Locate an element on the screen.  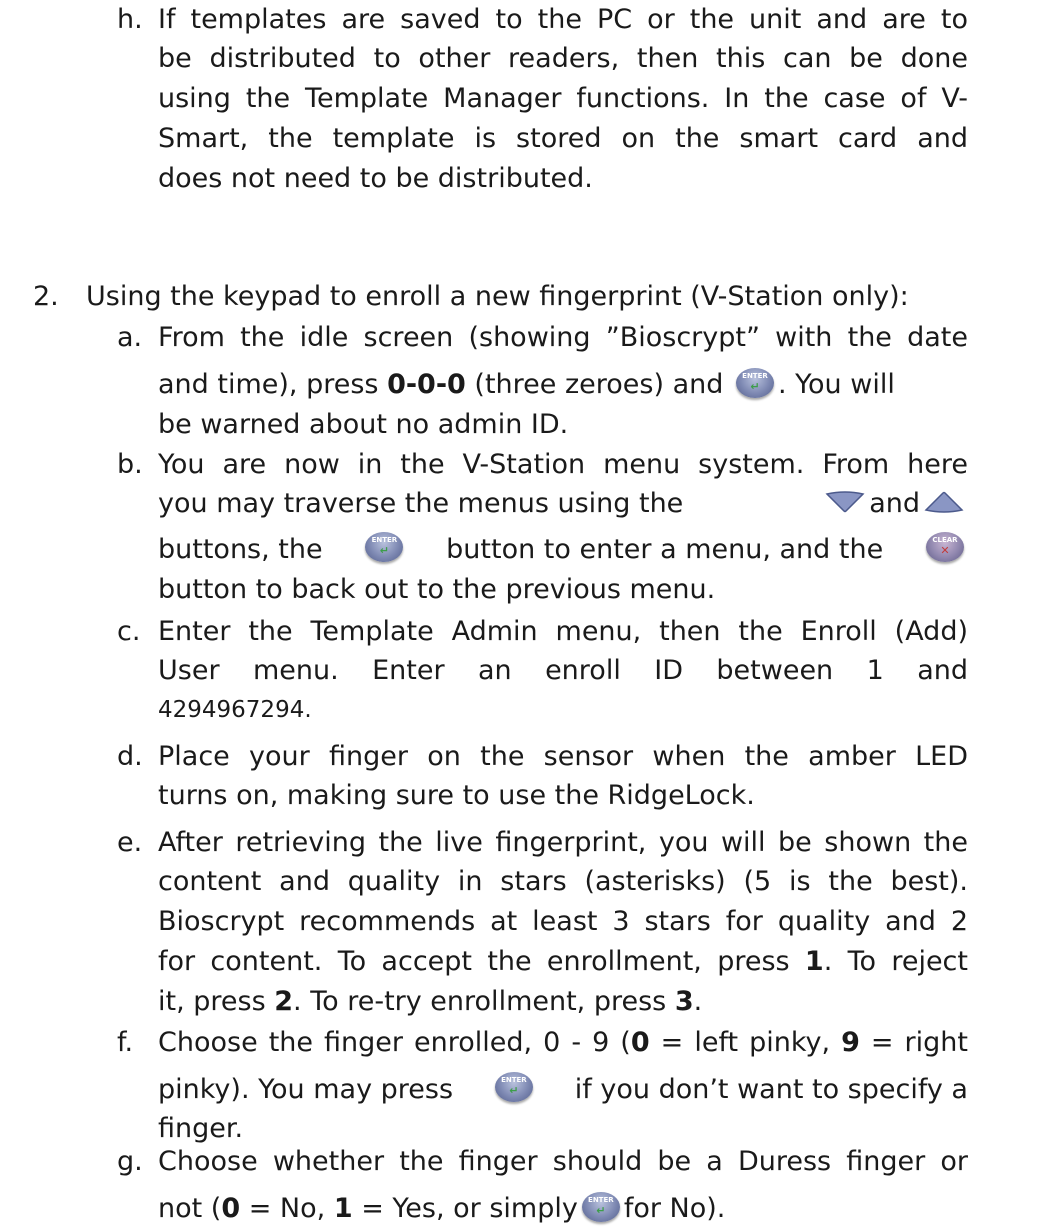
item-e-accept-key: 1 is located at coordinates (814, 961).